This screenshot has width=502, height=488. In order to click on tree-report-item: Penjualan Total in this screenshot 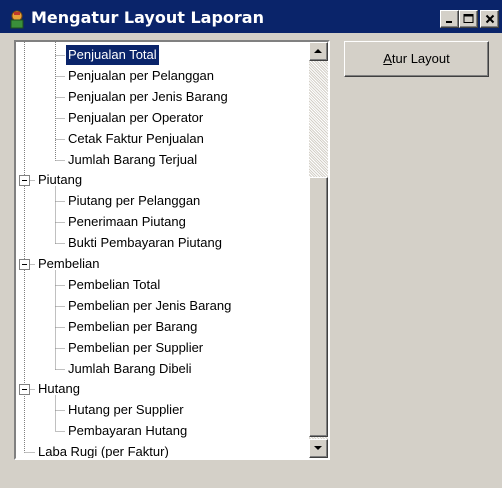, I will do `click(112, 55)`.